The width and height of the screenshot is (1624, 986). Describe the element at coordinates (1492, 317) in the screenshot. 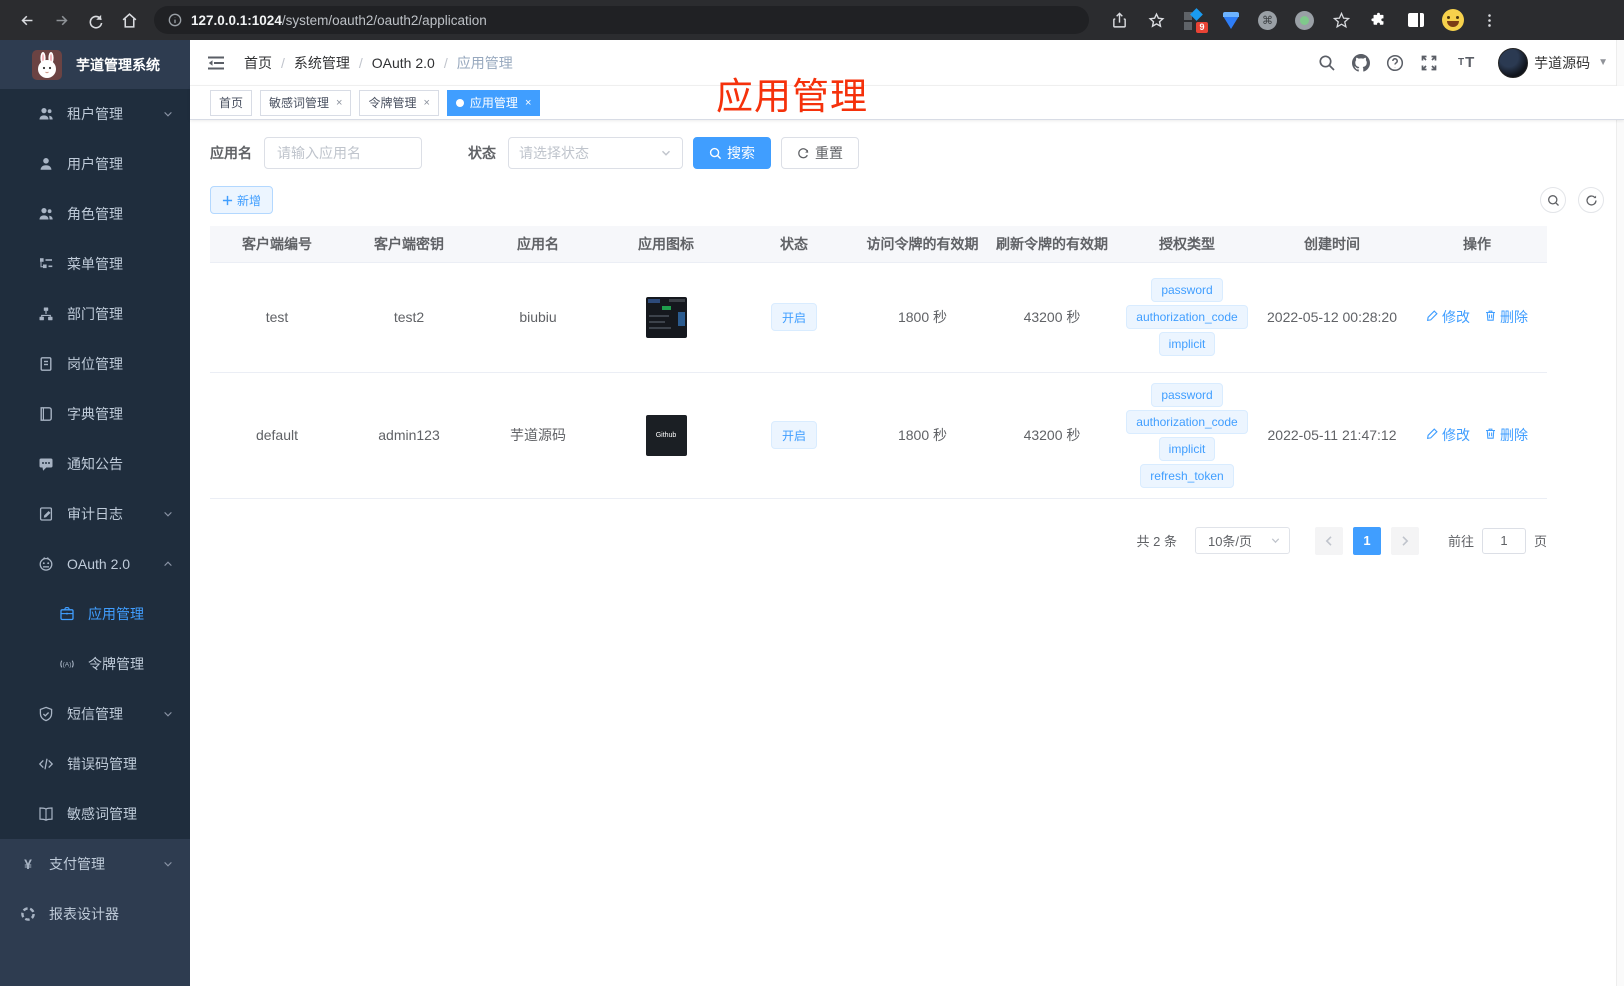

I see `delete-icon` at that location.